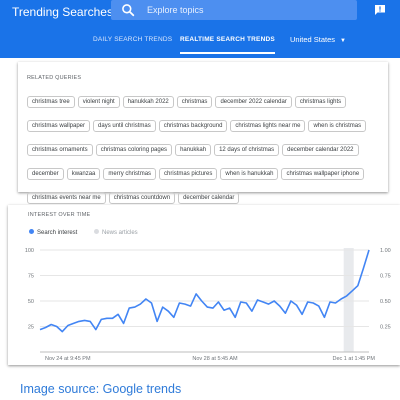  What do you see at coordinates (188, 174) in the screenshot?
I see `related-query-chip: christmas pictures` at bounding box center [188, 174].